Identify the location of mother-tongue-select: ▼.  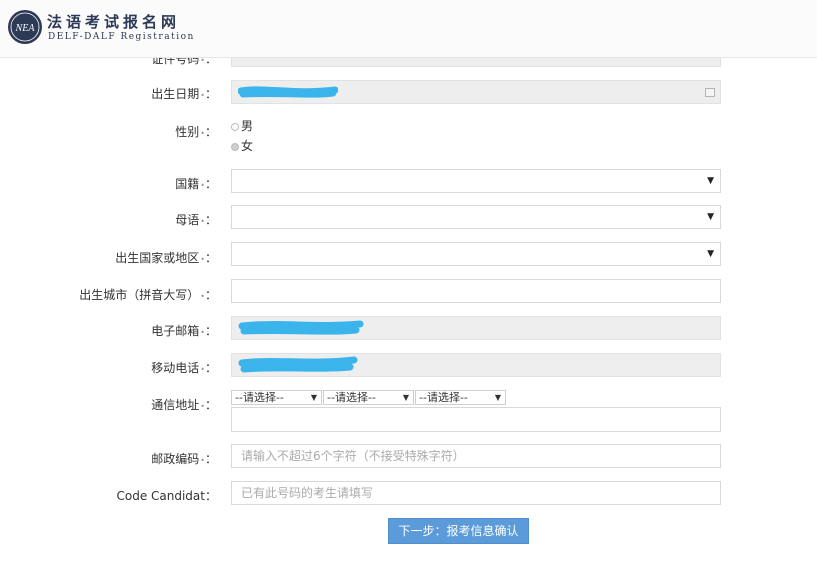
(476, 217).